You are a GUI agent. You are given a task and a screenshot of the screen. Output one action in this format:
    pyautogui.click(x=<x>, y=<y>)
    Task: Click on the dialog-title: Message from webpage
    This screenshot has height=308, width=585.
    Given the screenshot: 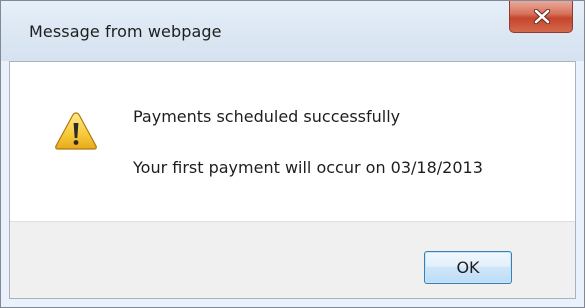 What is the action you would take?
    pyautogui.click(x=125, y=31)
    